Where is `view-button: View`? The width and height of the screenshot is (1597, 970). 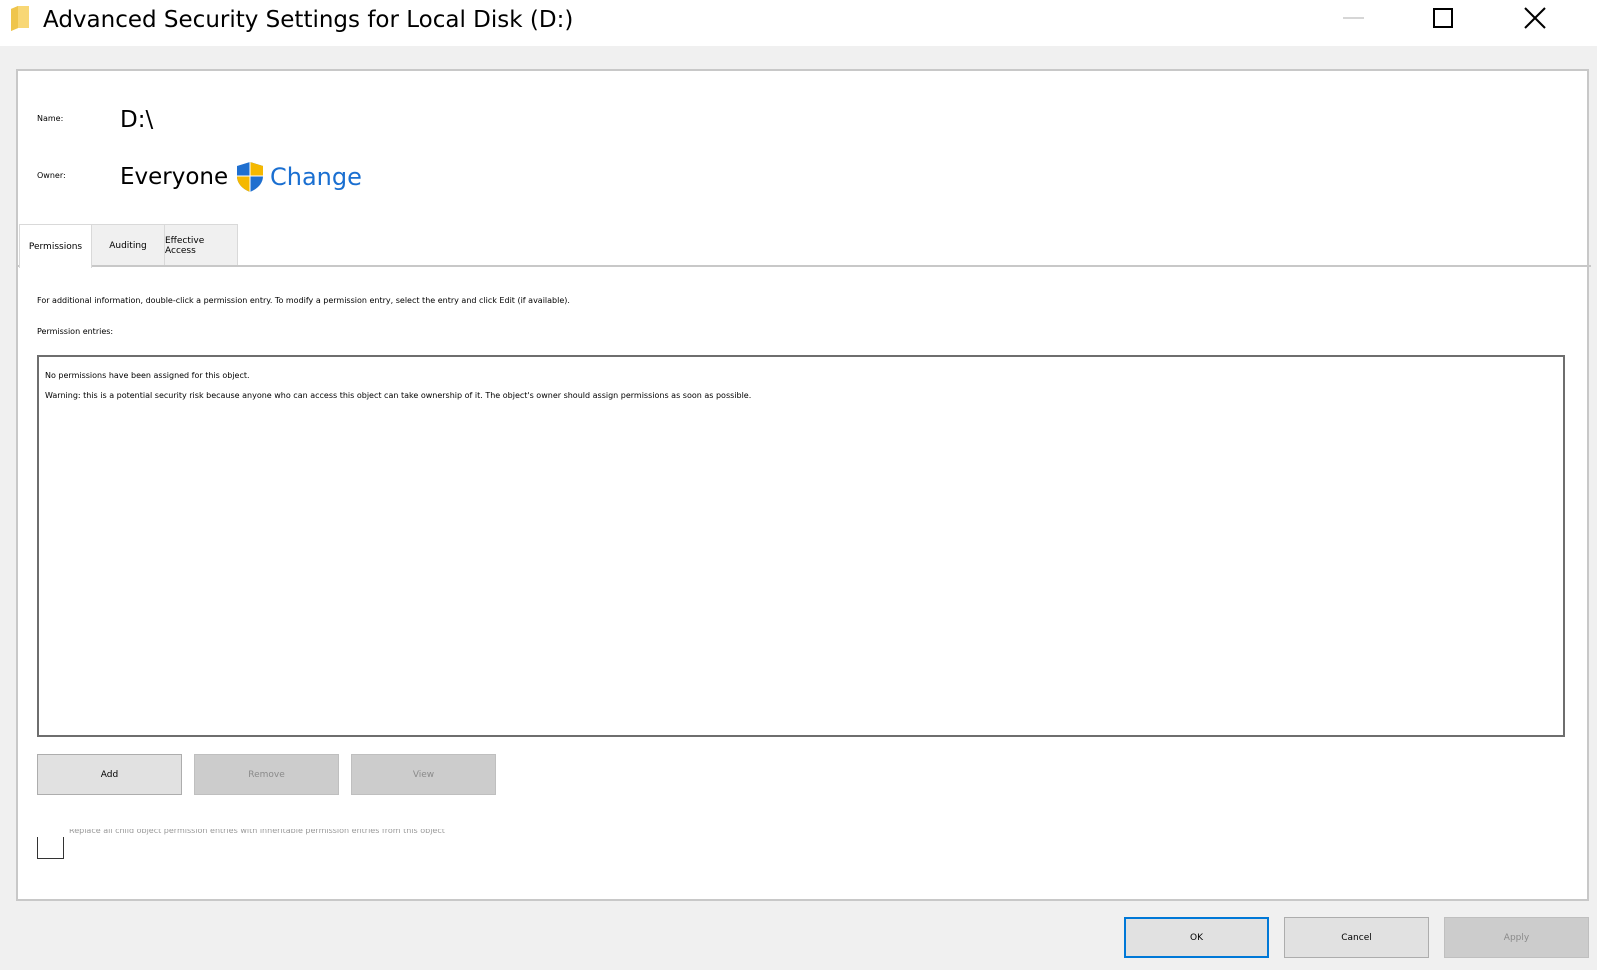 view-button: View is located at coordinates (423, 774).